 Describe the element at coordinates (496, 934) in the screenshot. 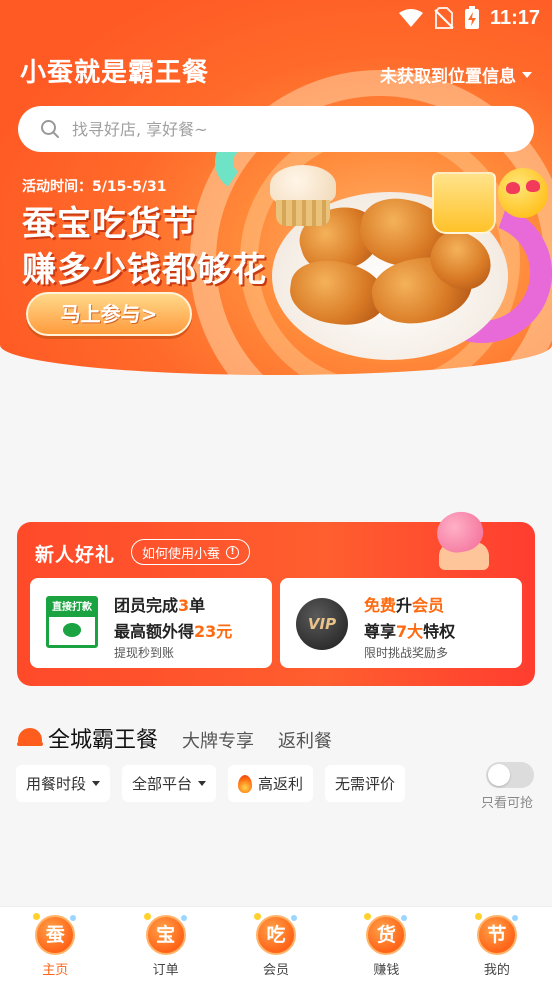

I see `profile-icon: 节` at that location.